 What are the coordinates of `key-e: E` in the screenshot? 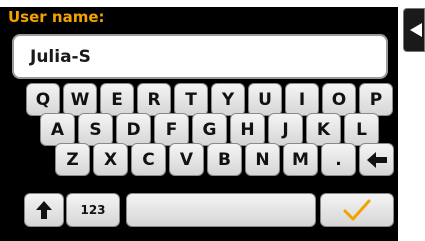 It's located at (117, 99).